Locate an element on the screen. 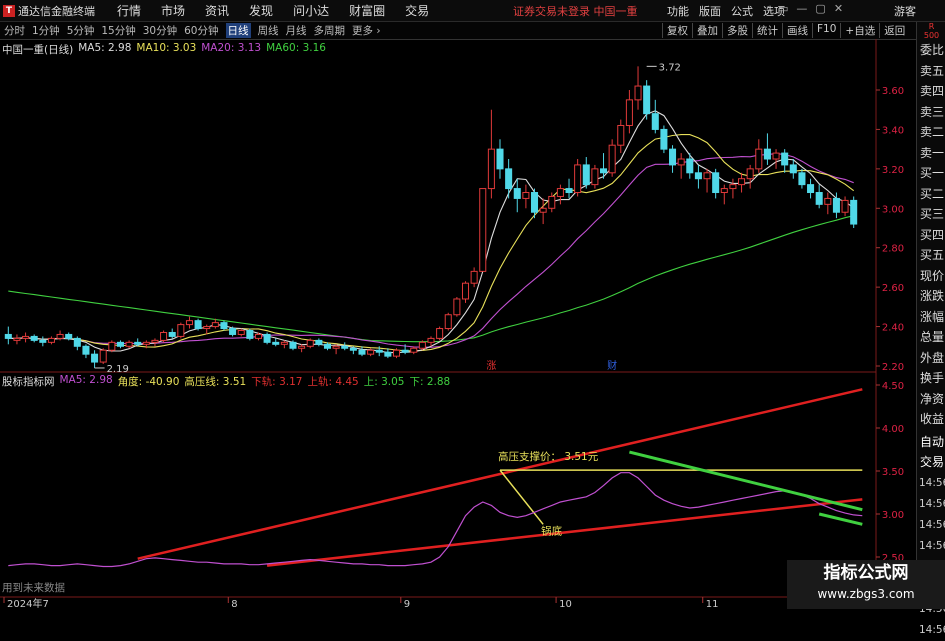 This screenshot has height=641, width=945. time-tick-label: 8 is located at coordinates (234, 604).